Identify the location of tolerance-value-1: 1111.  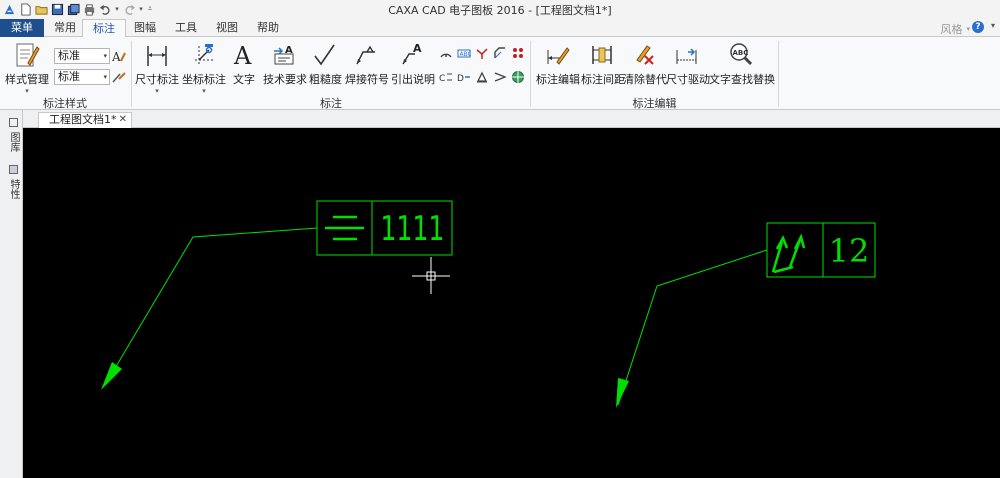
(412, 229).